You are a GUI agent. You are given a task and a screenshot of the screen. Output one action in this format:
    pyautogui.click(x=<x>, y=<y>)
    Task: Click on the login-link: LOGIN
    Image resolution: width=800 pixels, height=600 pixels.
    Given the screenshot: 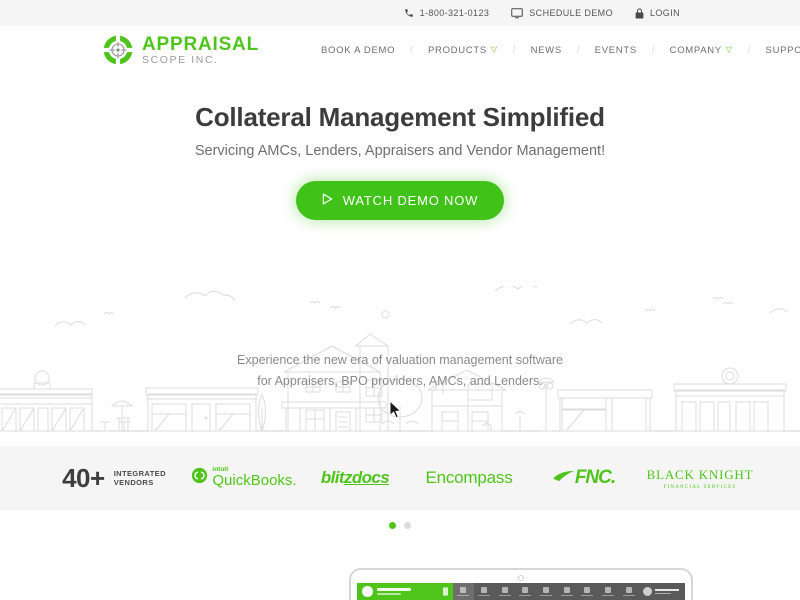 What is the action you would take?
    pyautogui.click(x=657, y=13)
    